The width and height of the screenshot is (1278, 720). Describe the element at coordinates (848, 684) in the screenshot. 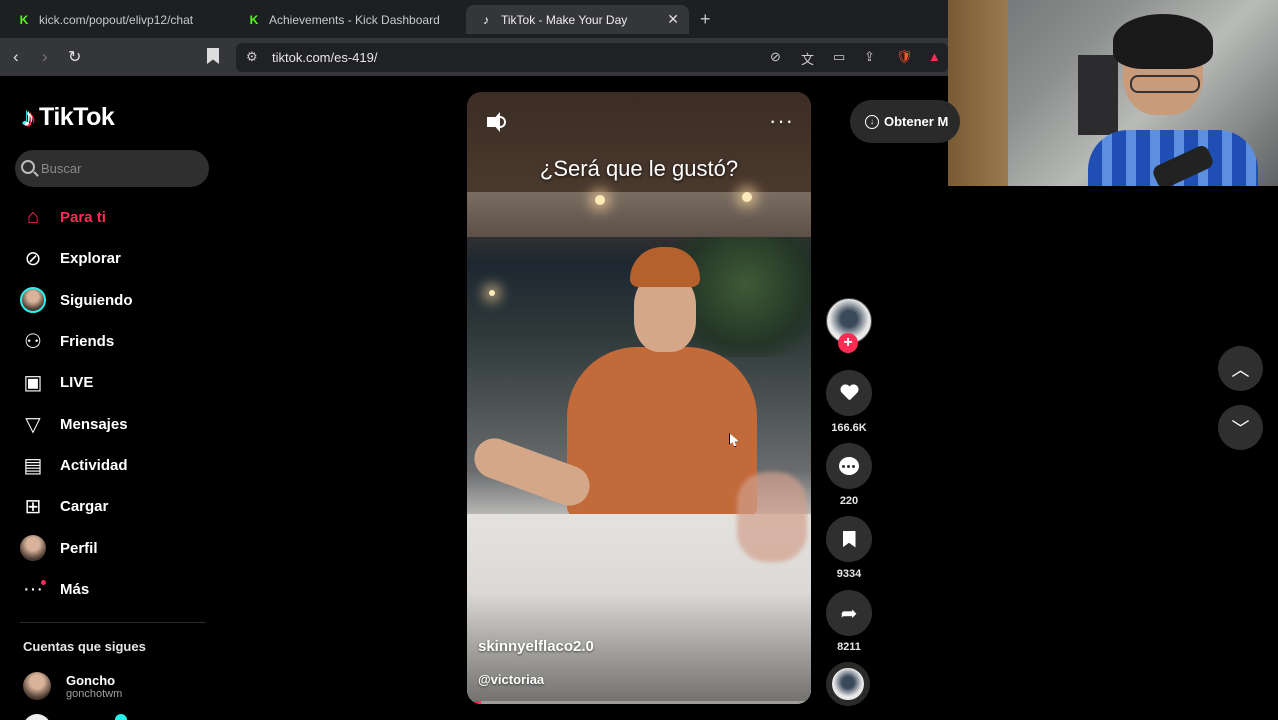

I see `music-disc-icon` at that location.